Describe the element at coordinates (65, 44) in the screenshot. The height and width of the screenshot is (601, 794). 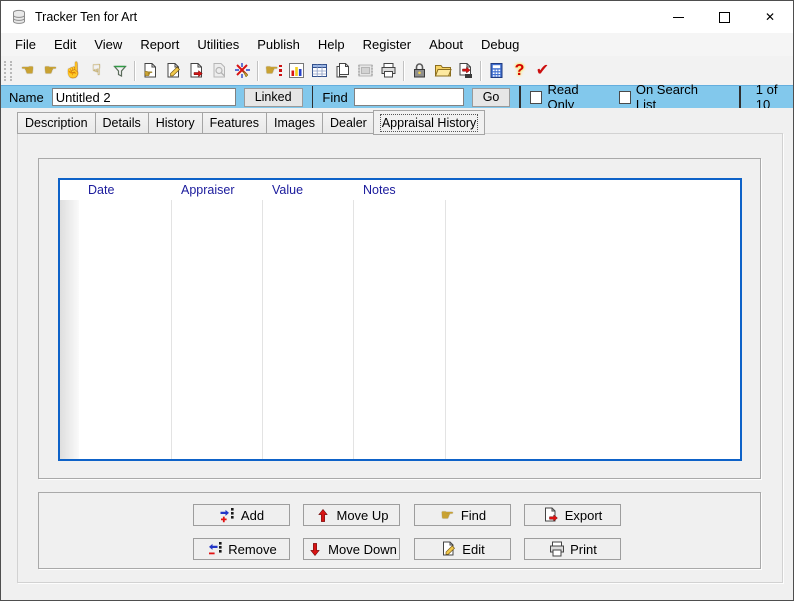
I see `menu-edit: Edit` at that location.